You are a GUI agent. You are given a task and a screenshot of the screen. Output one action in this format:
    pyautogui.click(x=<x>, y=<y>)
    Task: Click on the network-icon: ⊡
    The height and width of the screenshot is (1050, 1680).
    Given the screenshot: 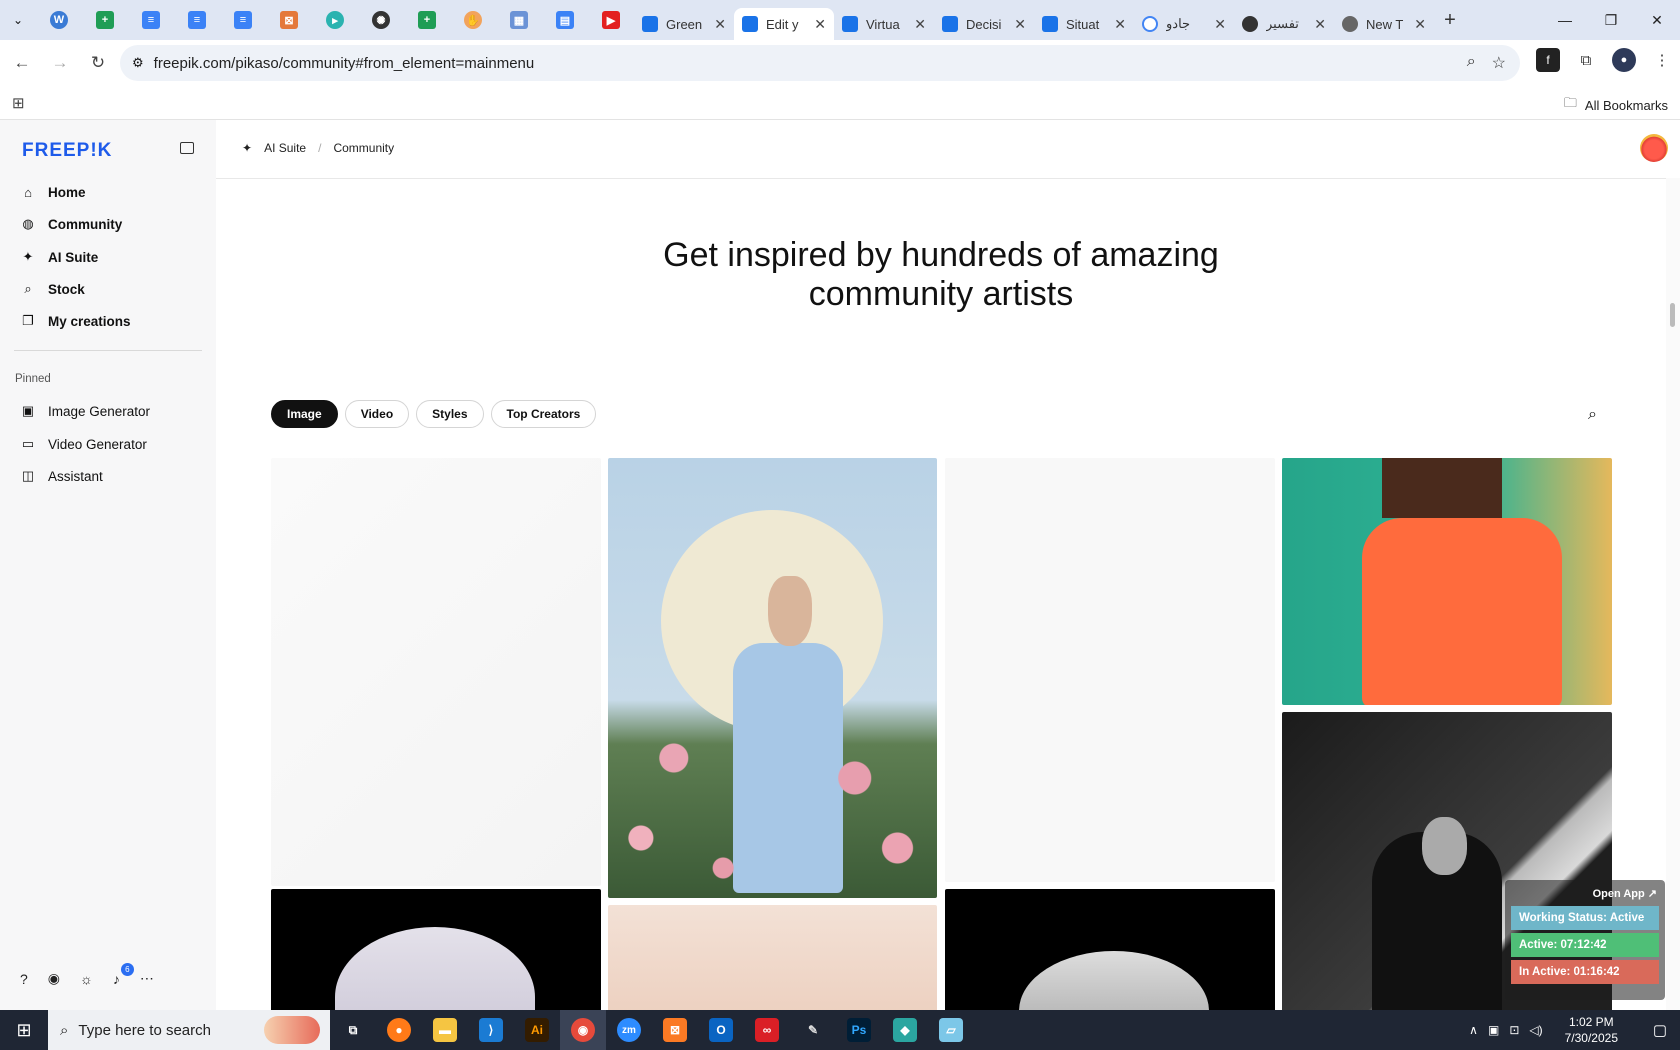 What is the action you would take?
    pyautogui.click(x=1514, y=1030)
    